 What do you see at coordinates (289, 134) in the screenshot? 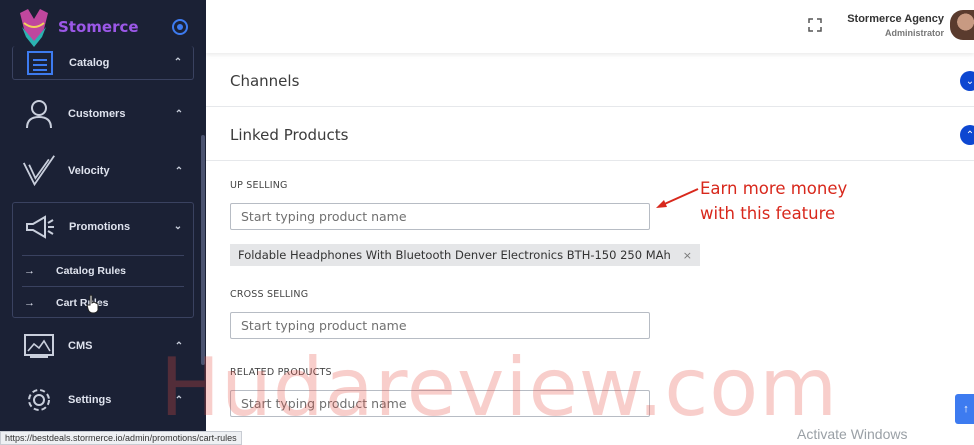
I see `section-title: Linked Products` at bounding box center [289, 134].